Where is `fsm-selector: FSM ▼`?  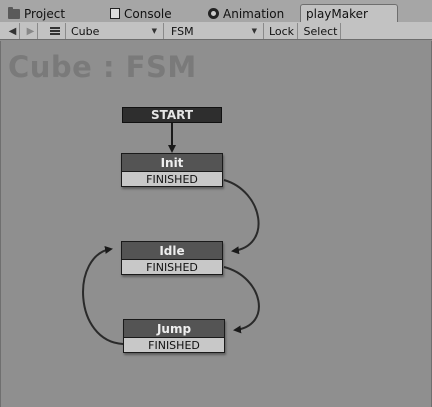
fsm-selector: FSM ▼ is located at coordinates (216, 31).